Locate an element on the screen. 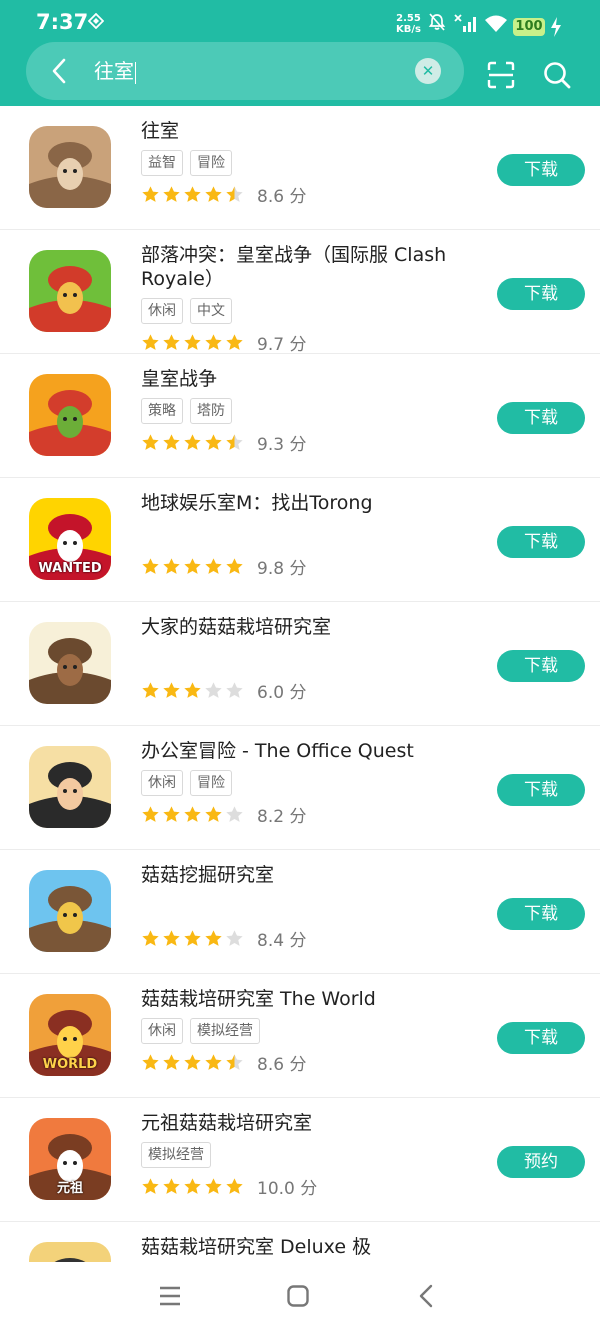 The image size is (600, 1333). app-icon-logo-text: 元祖 is located at coordinates (69, 1188).